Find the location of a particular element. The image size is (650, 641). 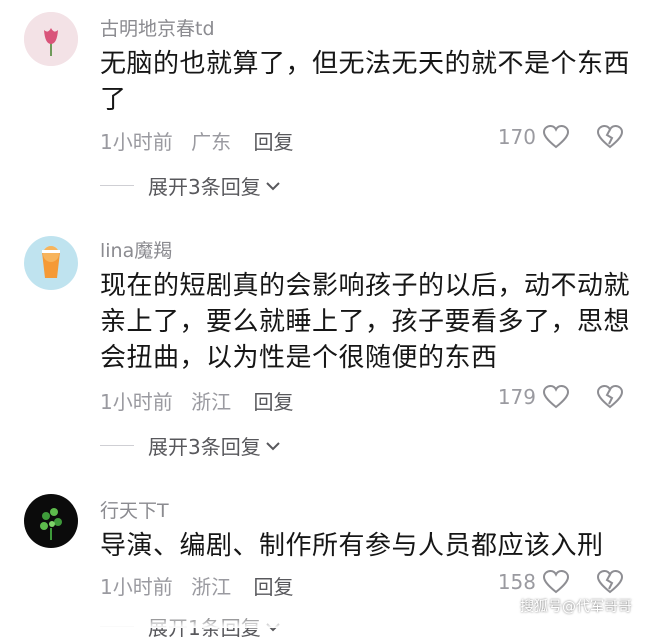

comment-text: 导演、编剧、制作所有参与人员都应该入刑 is located at coordinates (352, 546).